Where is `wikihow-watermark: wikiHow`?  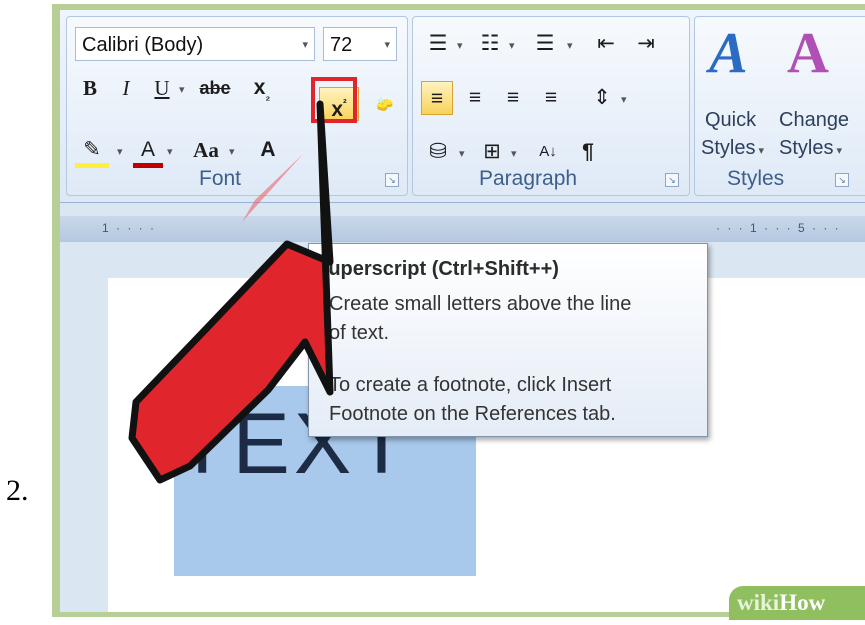 wikihow-watermark: wikiHow is located at coordinates (797, 603).